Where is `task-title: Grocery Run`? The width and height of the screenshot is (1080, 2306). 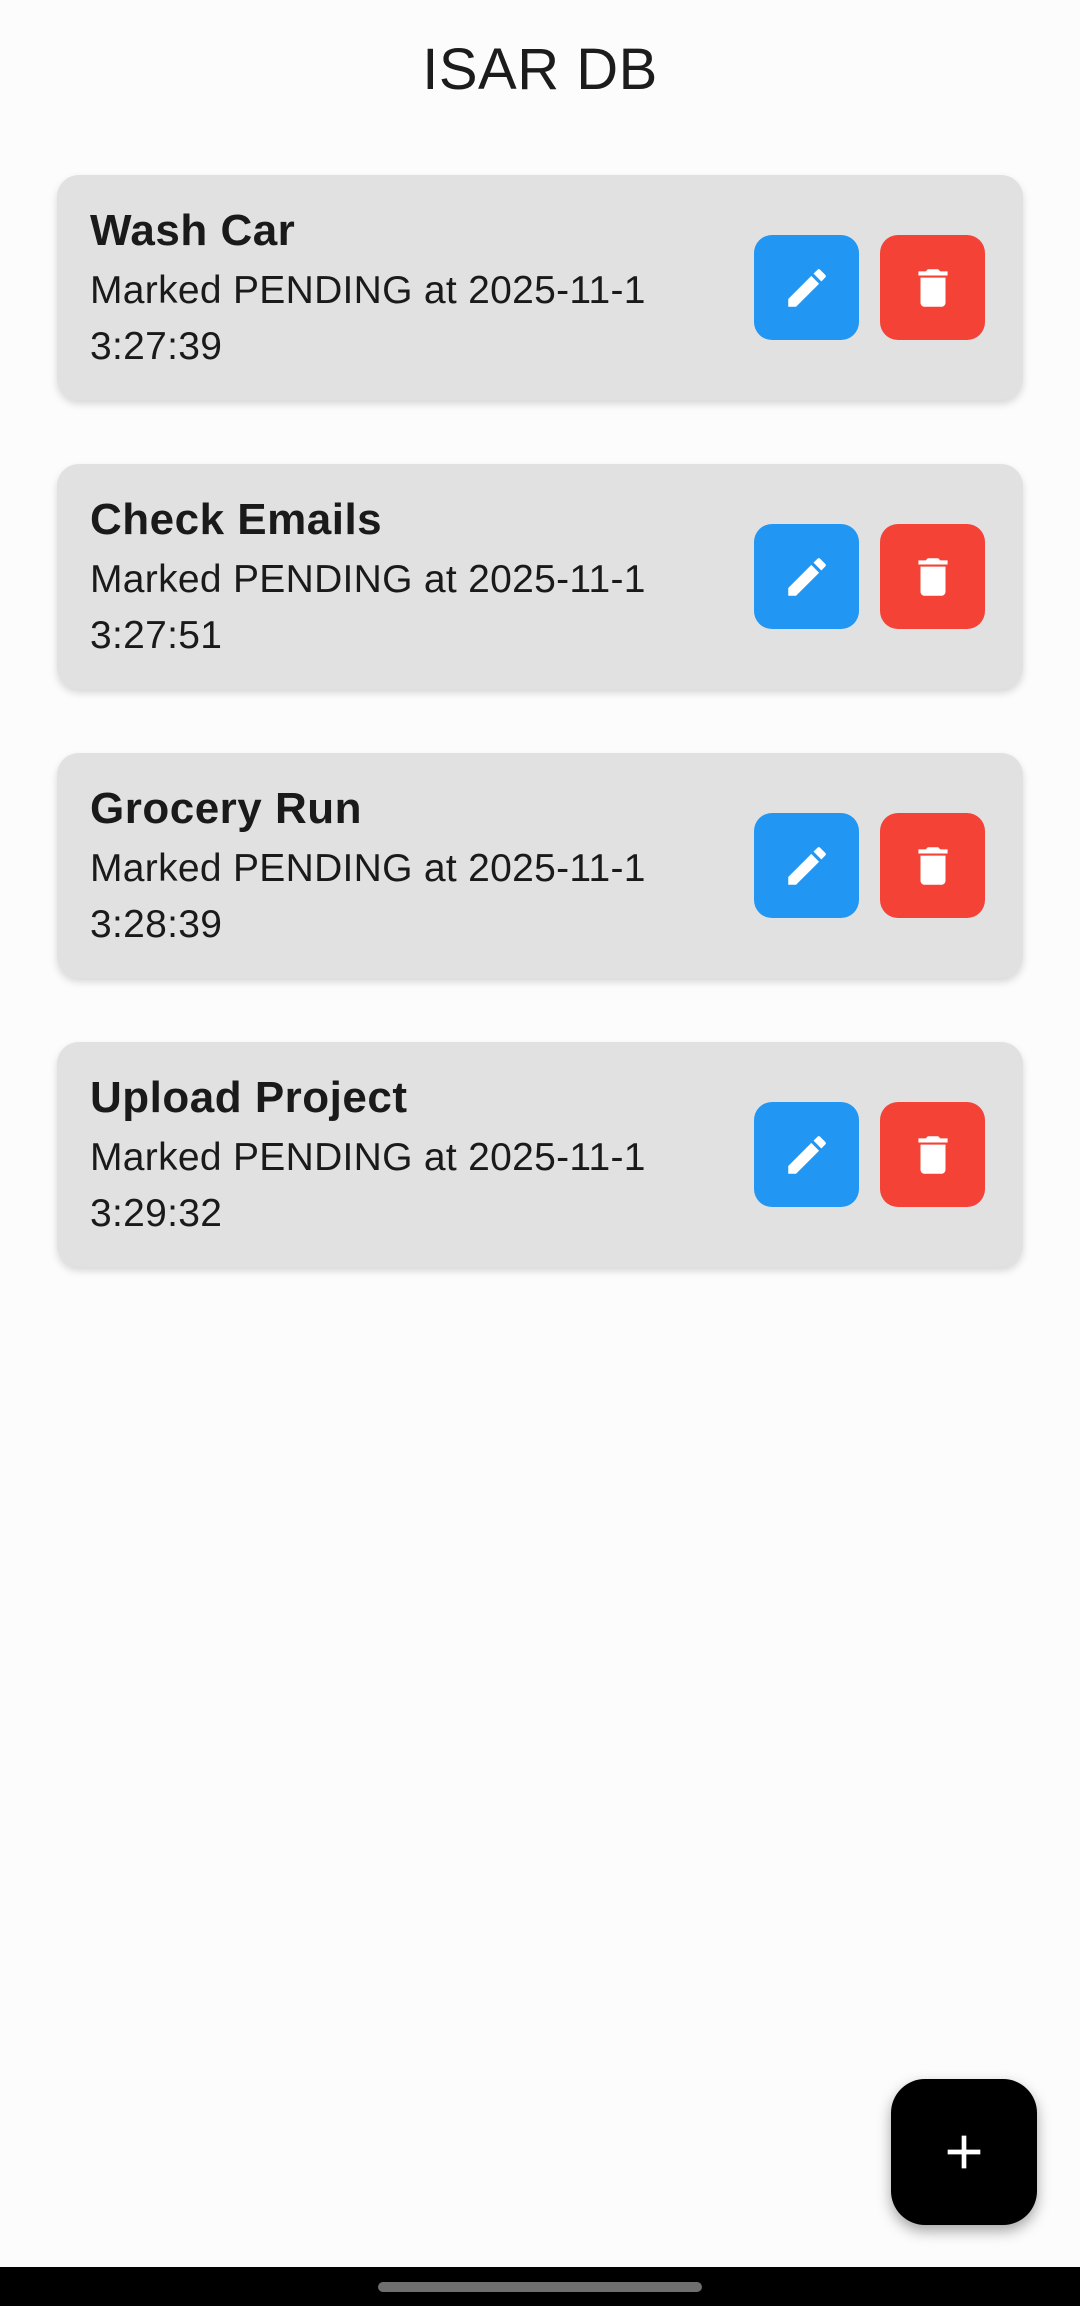
task-title: Grocery Run is located at coordinates (226, 808).